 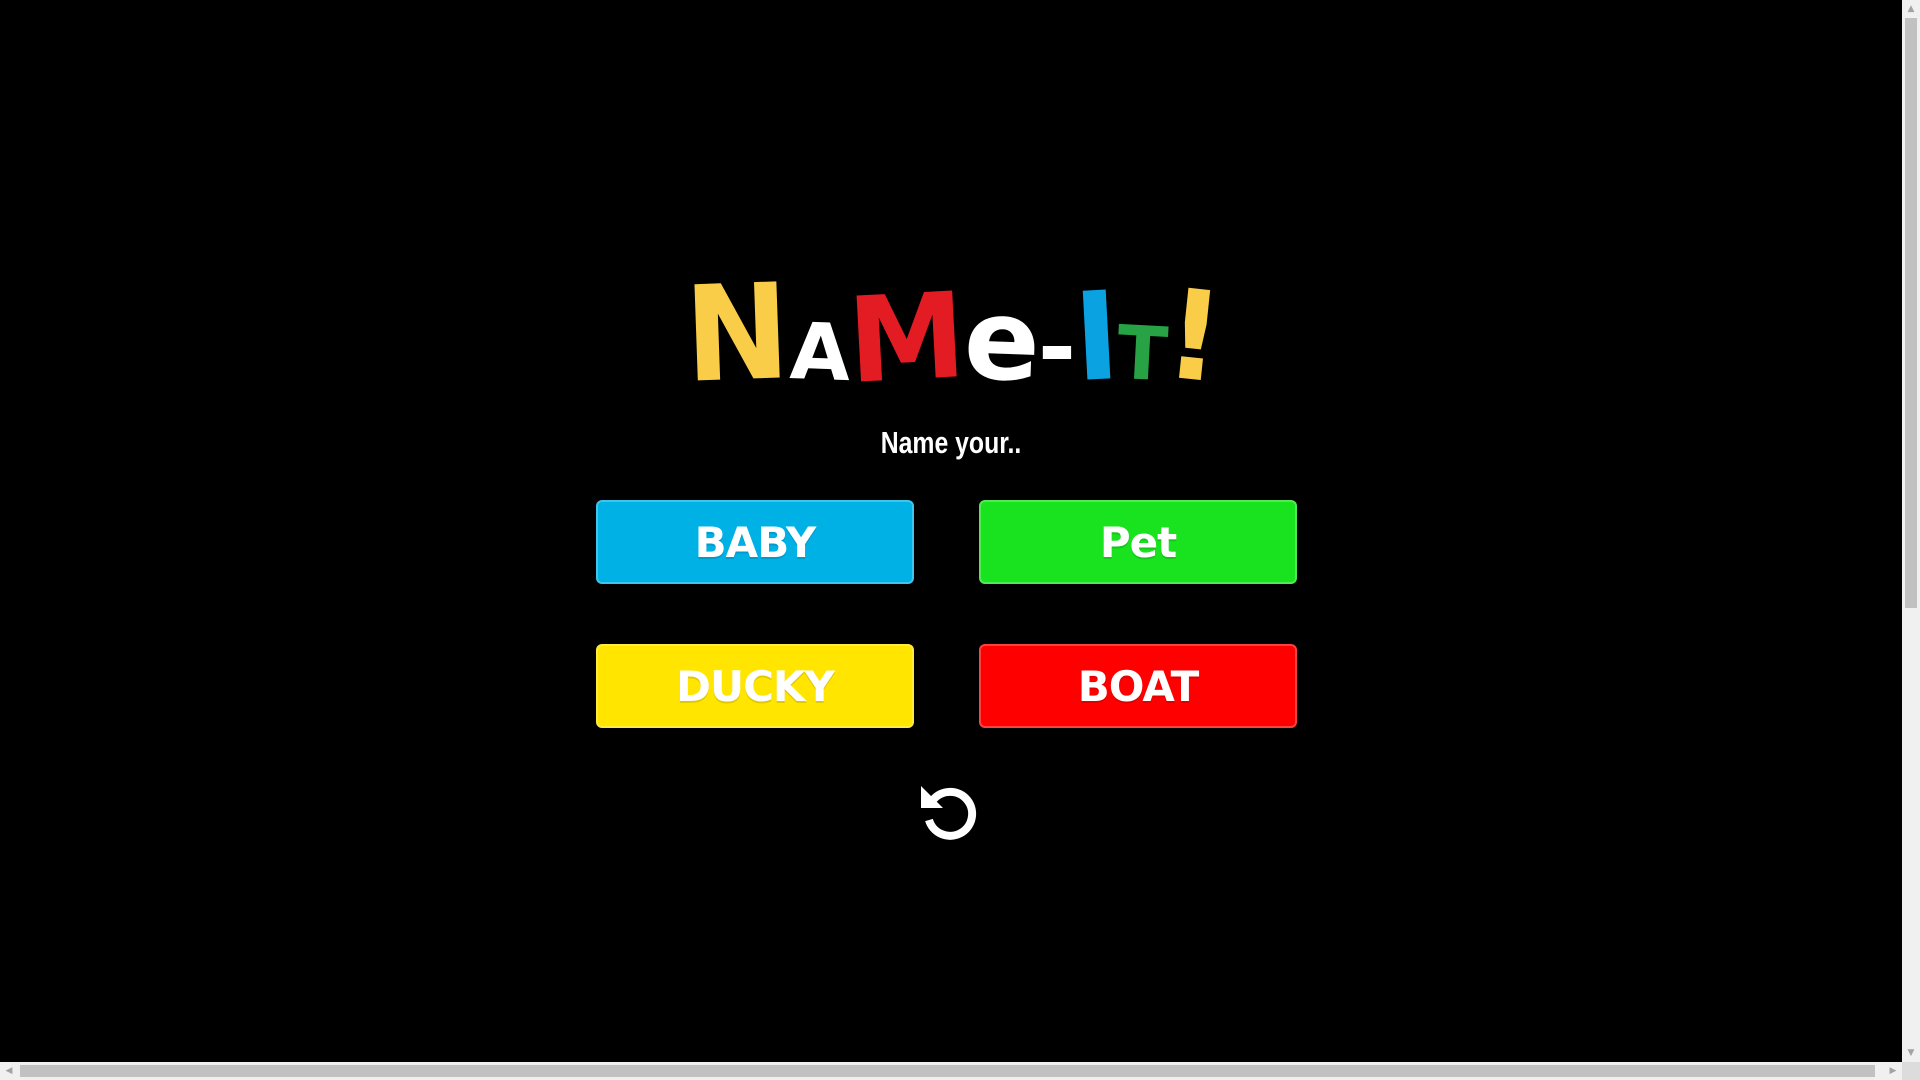 I want to click on refresh-icon, so click(x=949, y=812).